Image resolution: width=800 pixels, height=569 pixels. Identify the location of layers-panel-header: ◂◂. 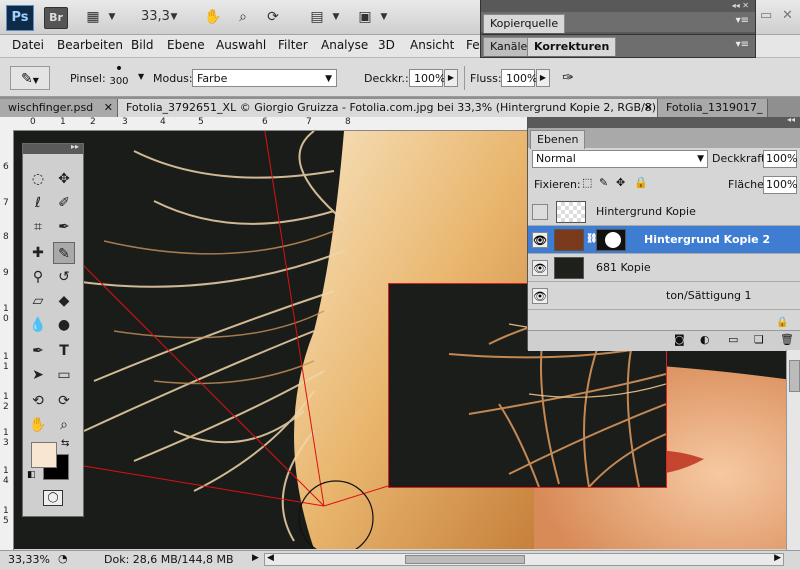
(664, 121).